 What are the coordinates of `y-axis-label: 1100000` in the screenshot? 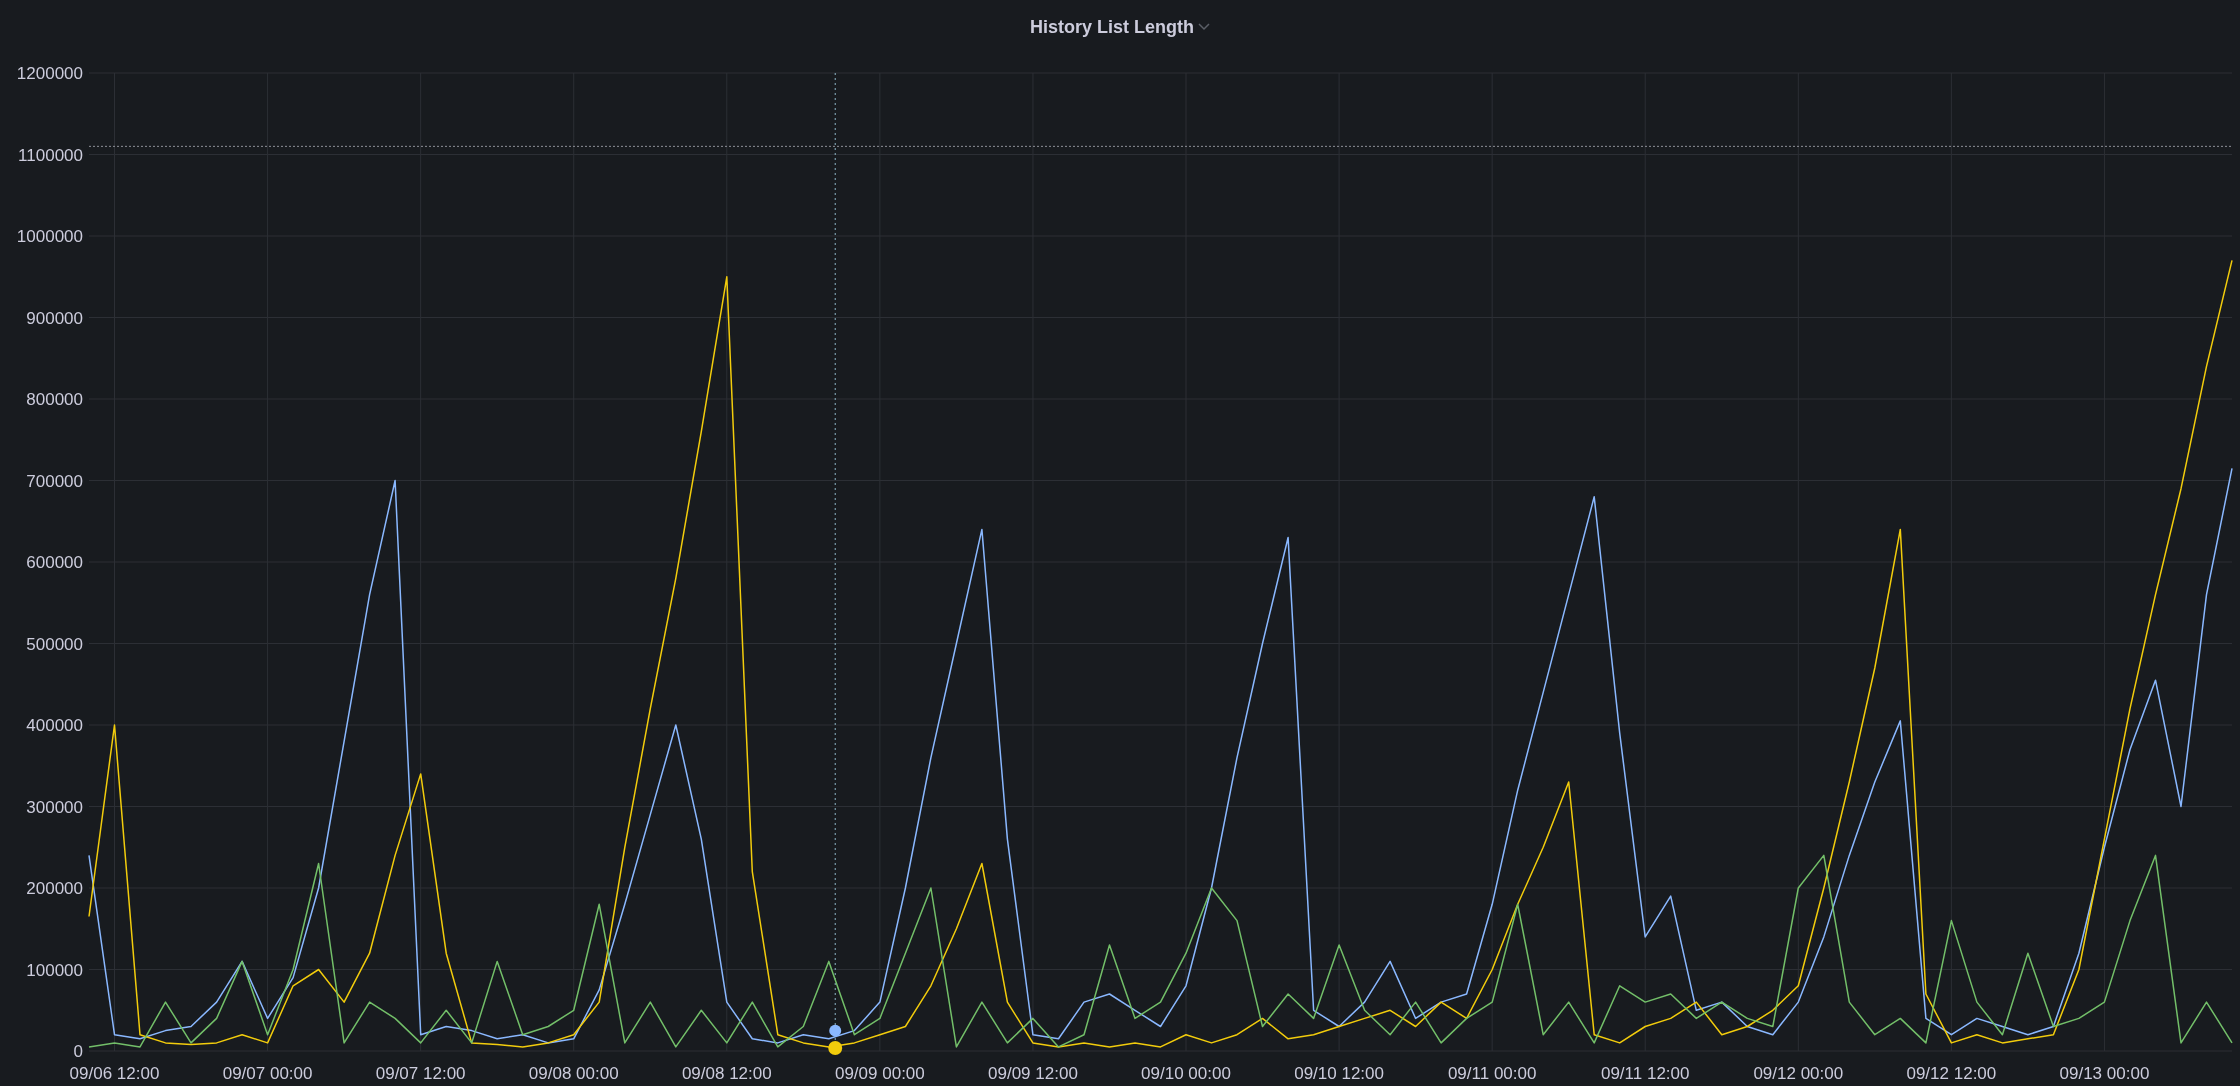 It's located at (50, 155).